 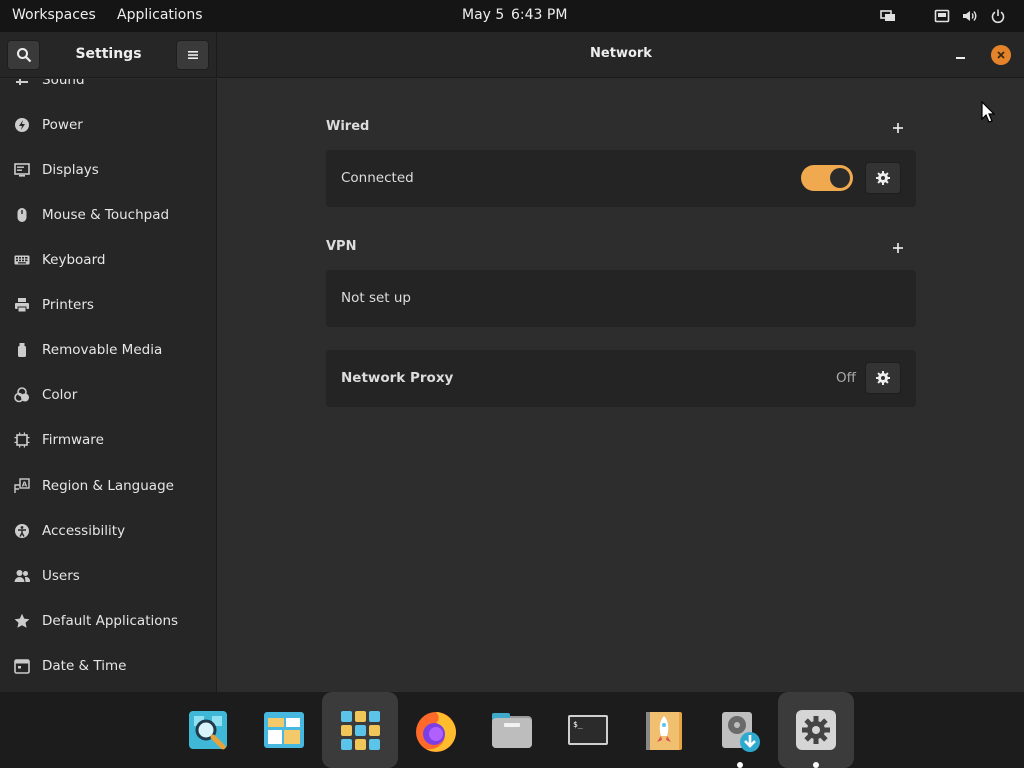 I want to click on sidebar-item-users: Users, so click(x=108, y=575).